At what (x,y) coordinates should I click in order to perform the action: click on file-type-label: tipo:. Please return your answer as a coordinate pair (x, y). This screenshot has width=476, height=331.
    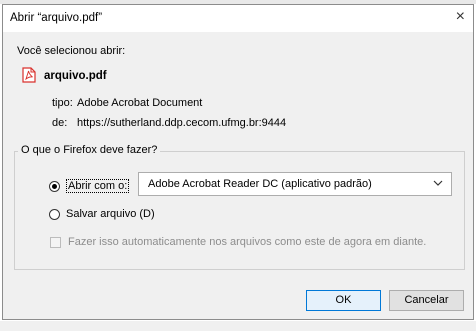
    Looking at the image, I should click on (62, 103).